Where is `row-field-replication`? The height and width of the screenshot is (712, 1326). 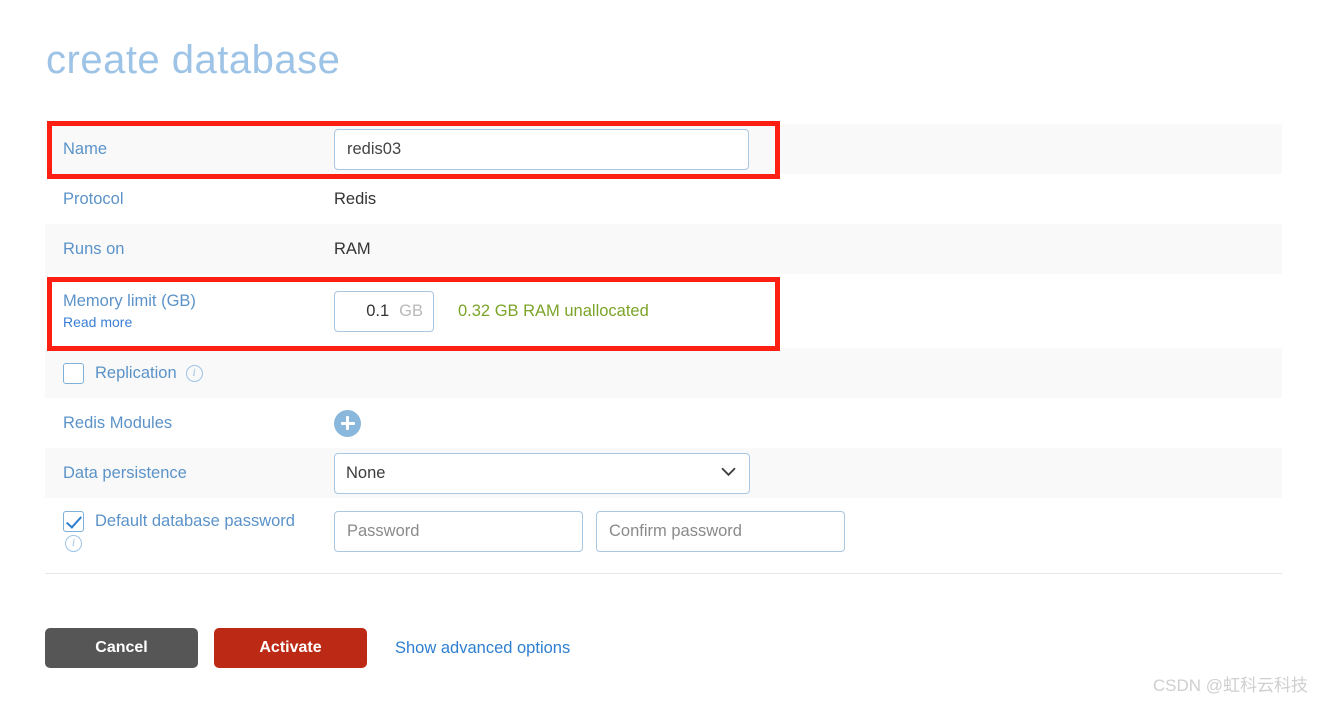
row-field-replication is located at coordinates (808, 373).